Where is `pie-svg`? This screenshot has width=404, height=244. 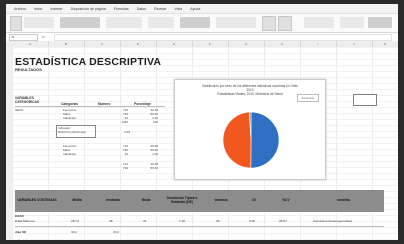 pie-svg is located at coordinates (251, 140).